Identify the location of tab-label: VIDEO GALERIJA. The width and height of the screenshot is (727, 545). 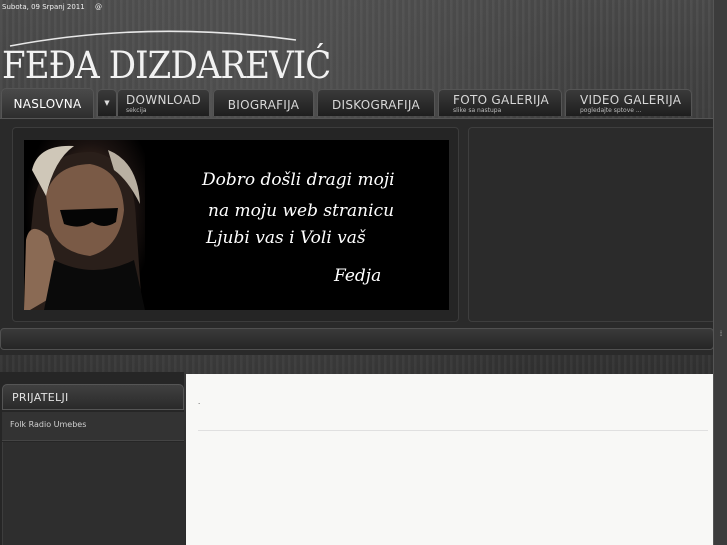
(631, 100).